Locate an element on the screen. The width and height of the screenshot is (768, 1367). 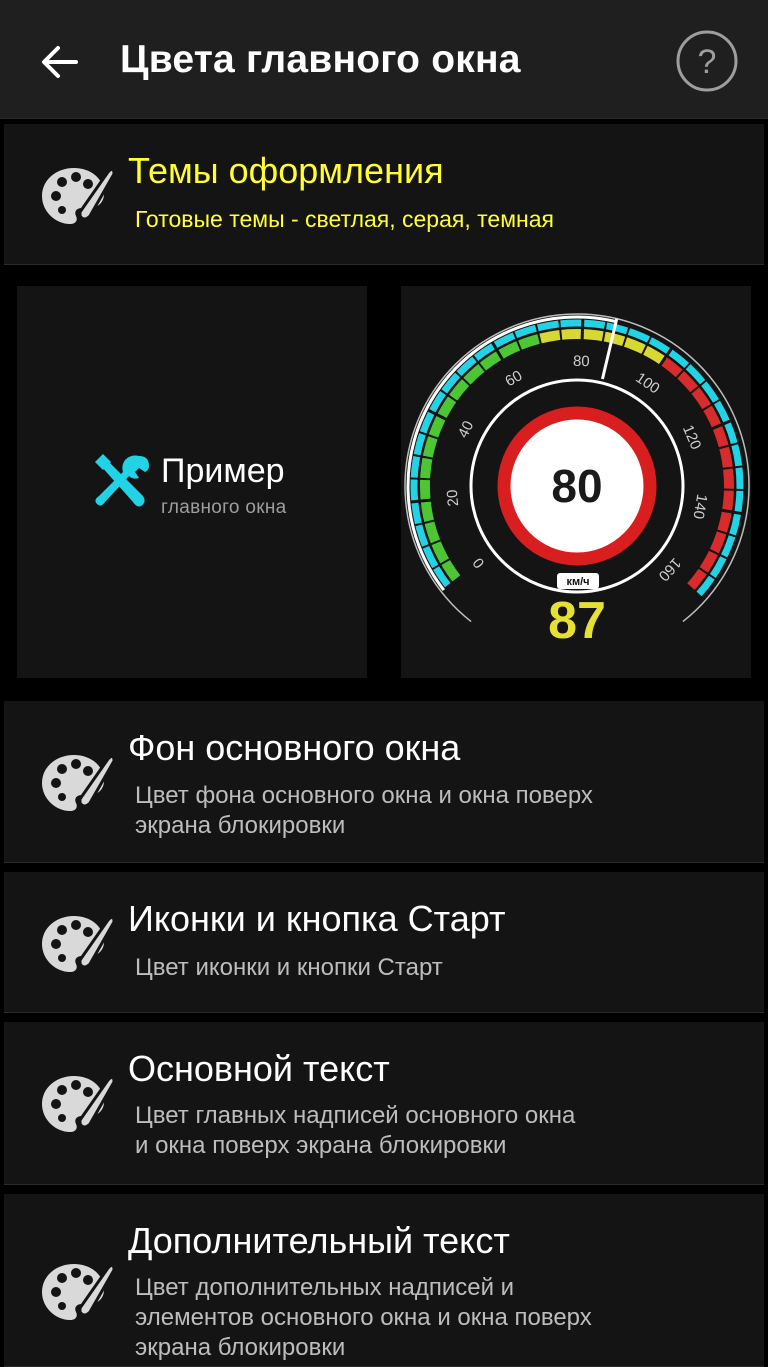
gauge-tick-label: 160 is located at coordinates (669, 569).